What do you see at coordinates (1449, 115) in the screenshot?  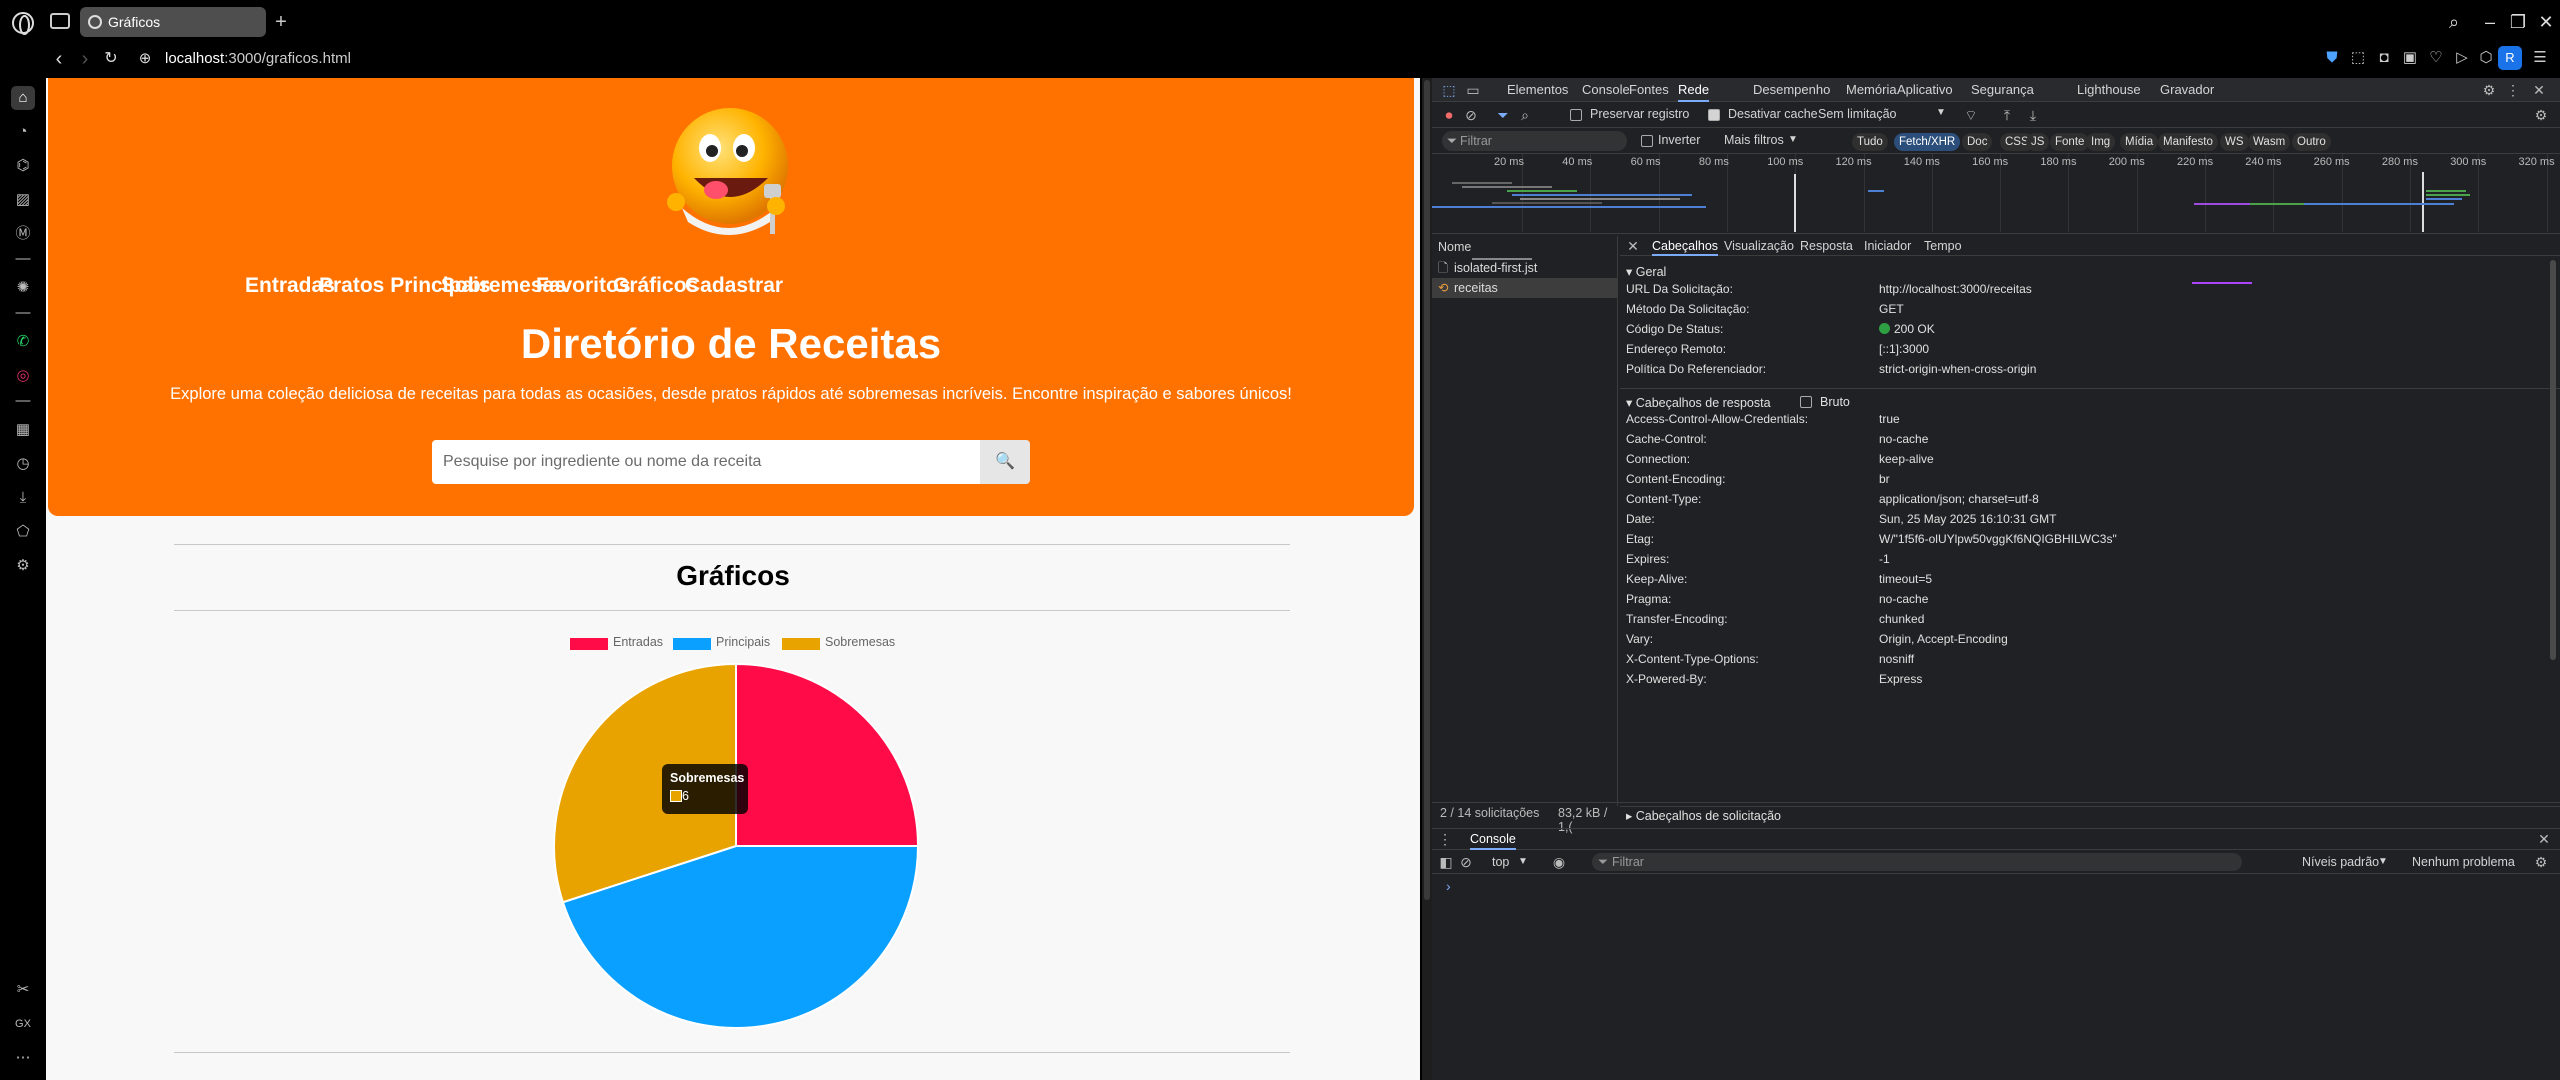 I see `record-icon: ⏺` at bounding box center [1449, 115].